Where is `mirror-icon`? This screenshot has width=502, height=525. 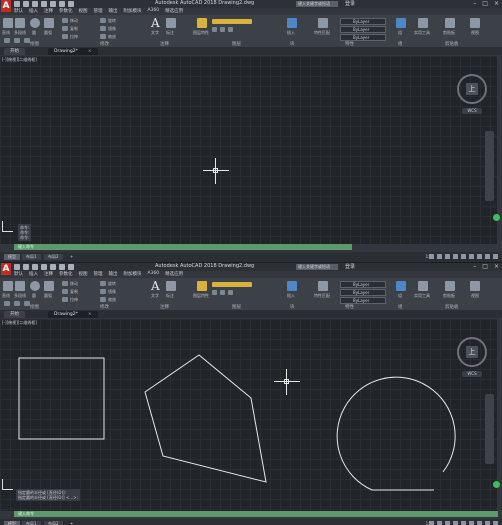
mirror-icon is located at coordinates (103, 28).